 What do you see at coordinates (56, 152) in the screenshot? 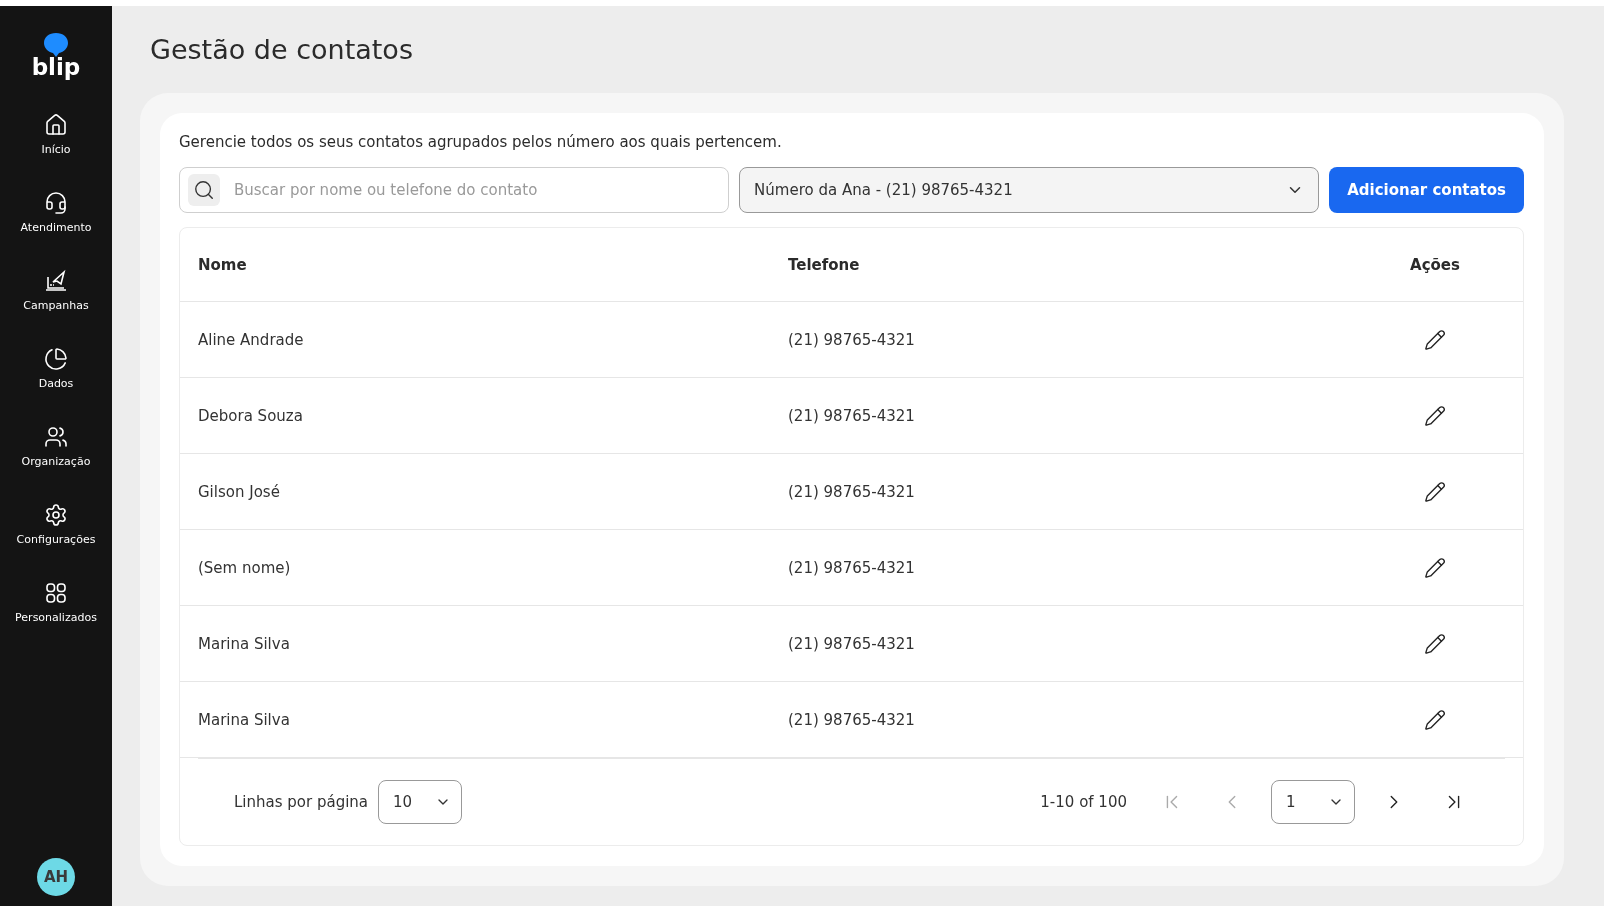
I see `nav-item: Início` at bounding box center [56, 152].